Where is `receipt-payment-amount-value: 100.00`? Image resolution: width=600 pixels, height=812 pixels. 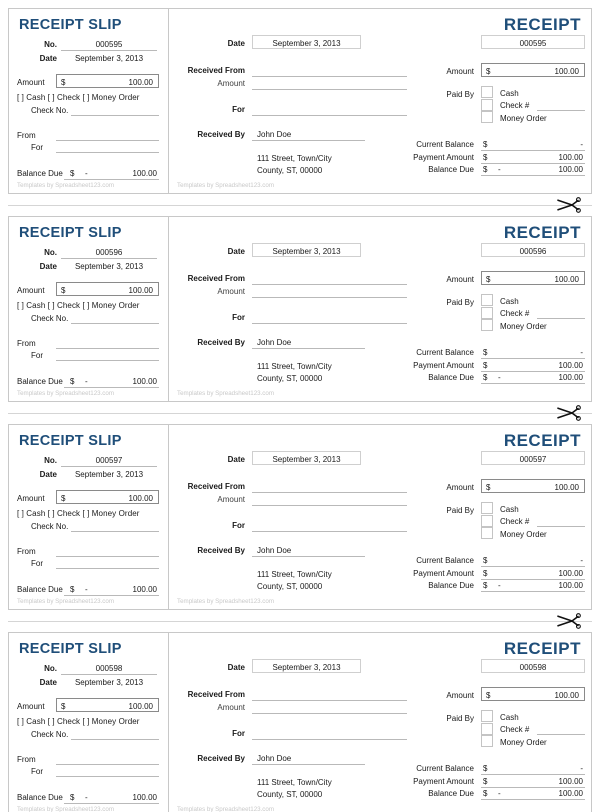
receipt-payment-amount-value: 100.00 is located at coordinates (570, 365).